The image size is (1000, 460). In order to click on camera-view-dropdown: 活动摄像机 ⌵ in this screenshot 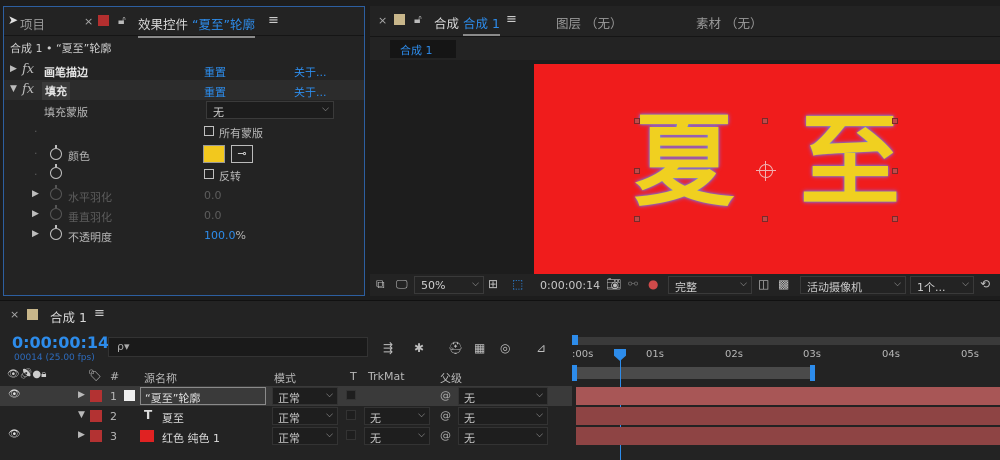, I will do `click(853, 285)`.